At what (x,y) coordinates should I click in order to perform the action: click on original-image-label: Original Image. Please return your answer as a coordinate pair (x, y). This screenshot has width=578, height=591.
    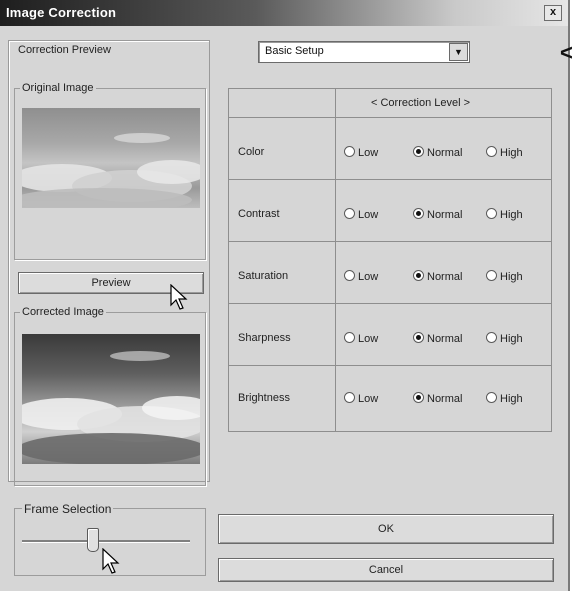
    Looking at the image, I should click on (58, 88).